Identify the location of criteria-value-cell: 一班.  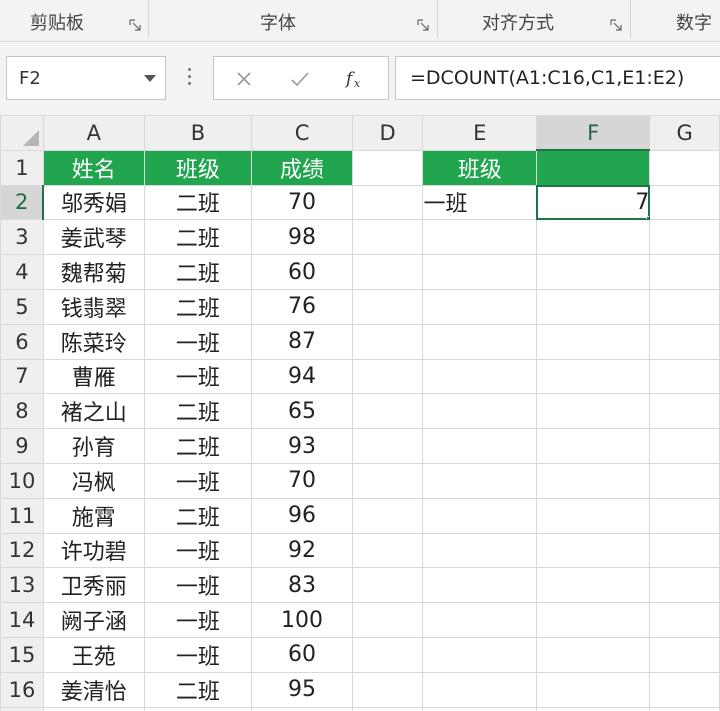
(479, 202).